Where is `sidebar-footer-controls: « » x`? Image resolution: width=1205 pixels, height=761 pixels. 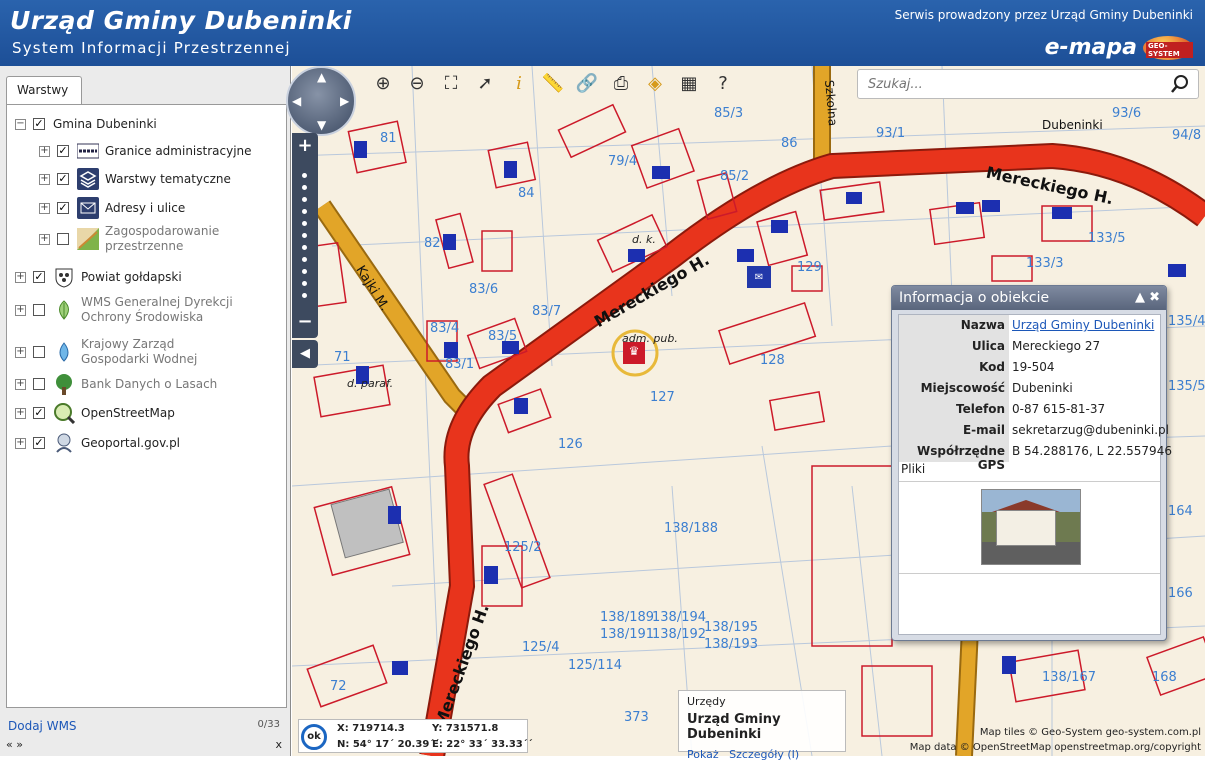
sidebar-footer-controls: « » x is located at coordinates (146, 744).